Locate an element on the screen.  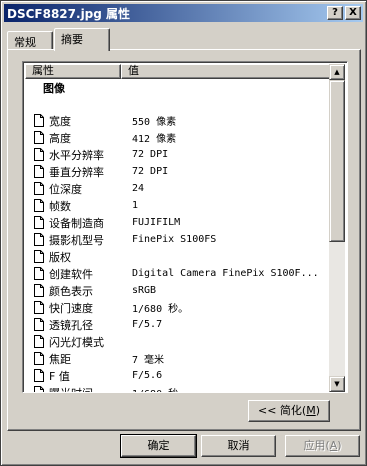
property-row: 位深度 24 is located at coordinates (178, 188).